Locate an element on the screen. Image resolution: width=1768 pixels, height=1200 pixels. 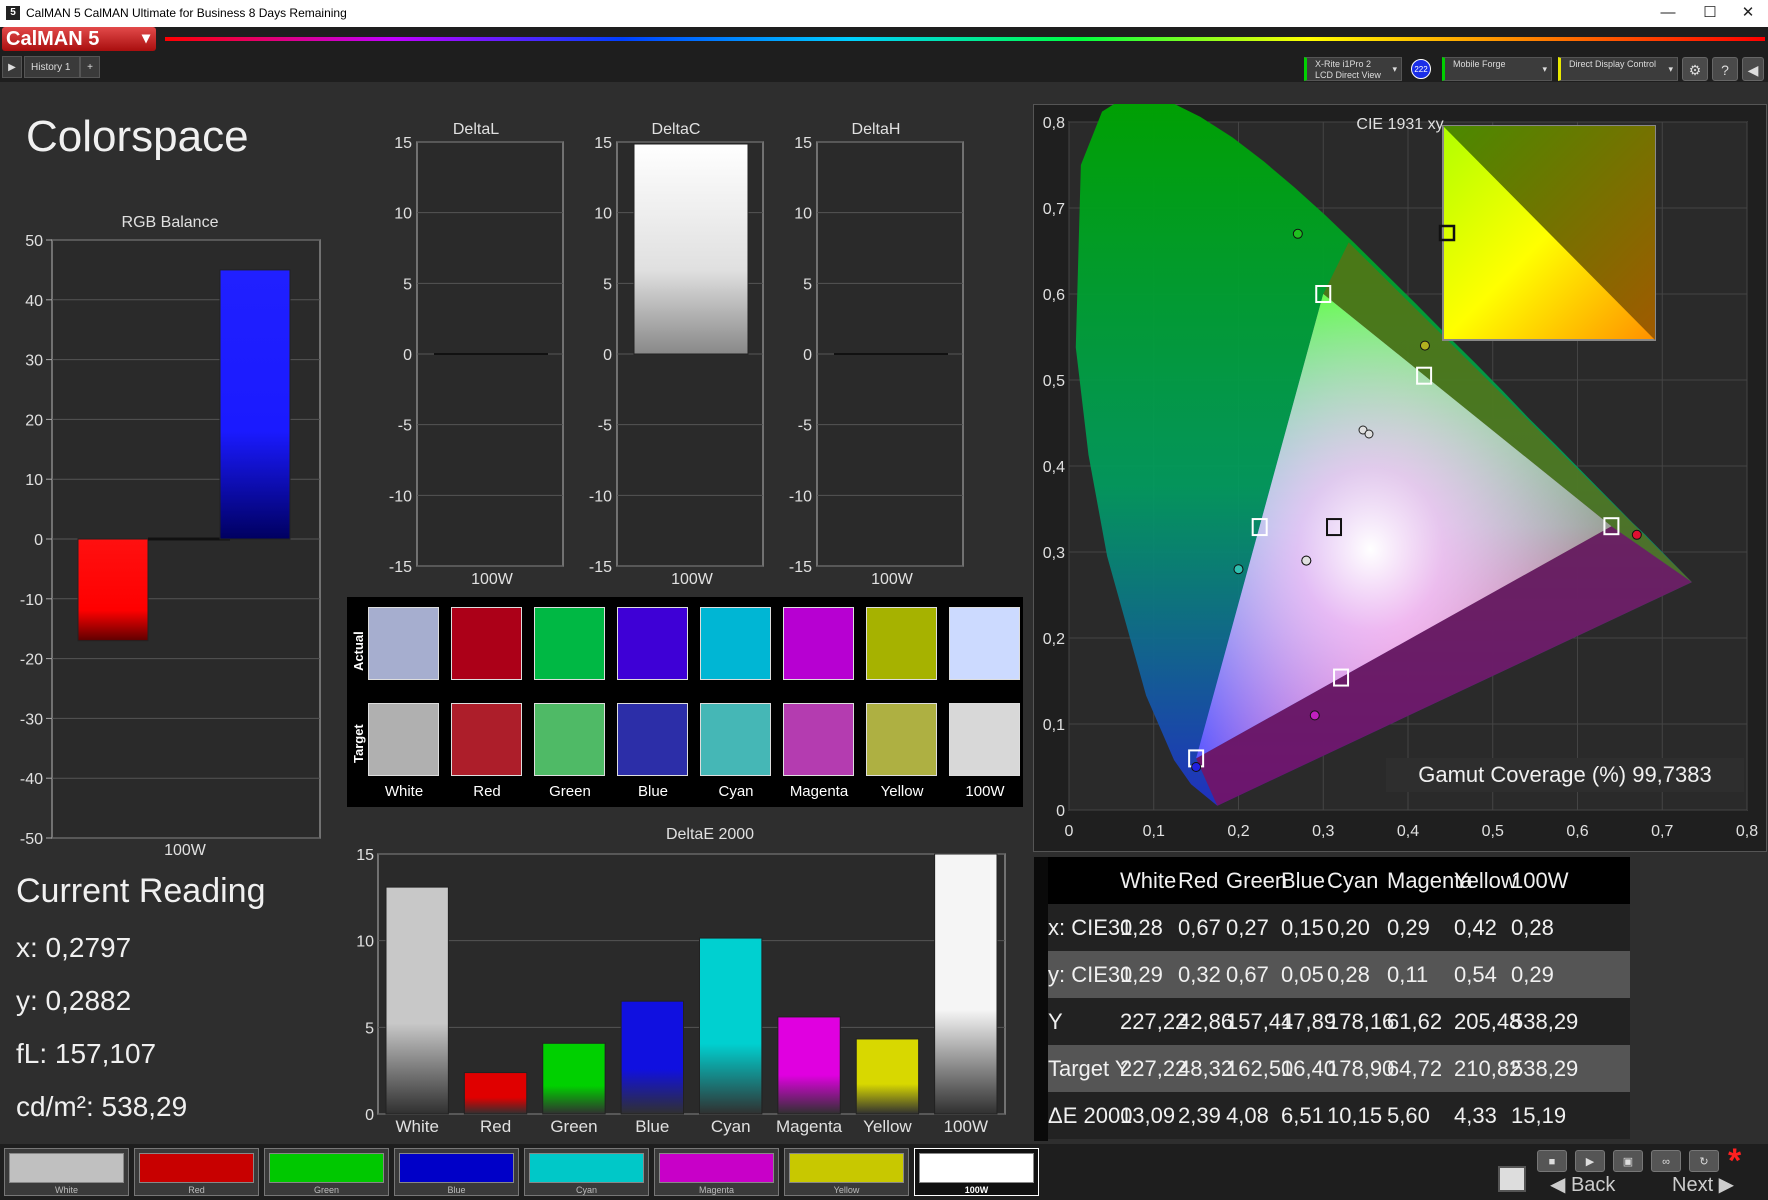
x-category-label: Green is located at coordinates (573, 1126).